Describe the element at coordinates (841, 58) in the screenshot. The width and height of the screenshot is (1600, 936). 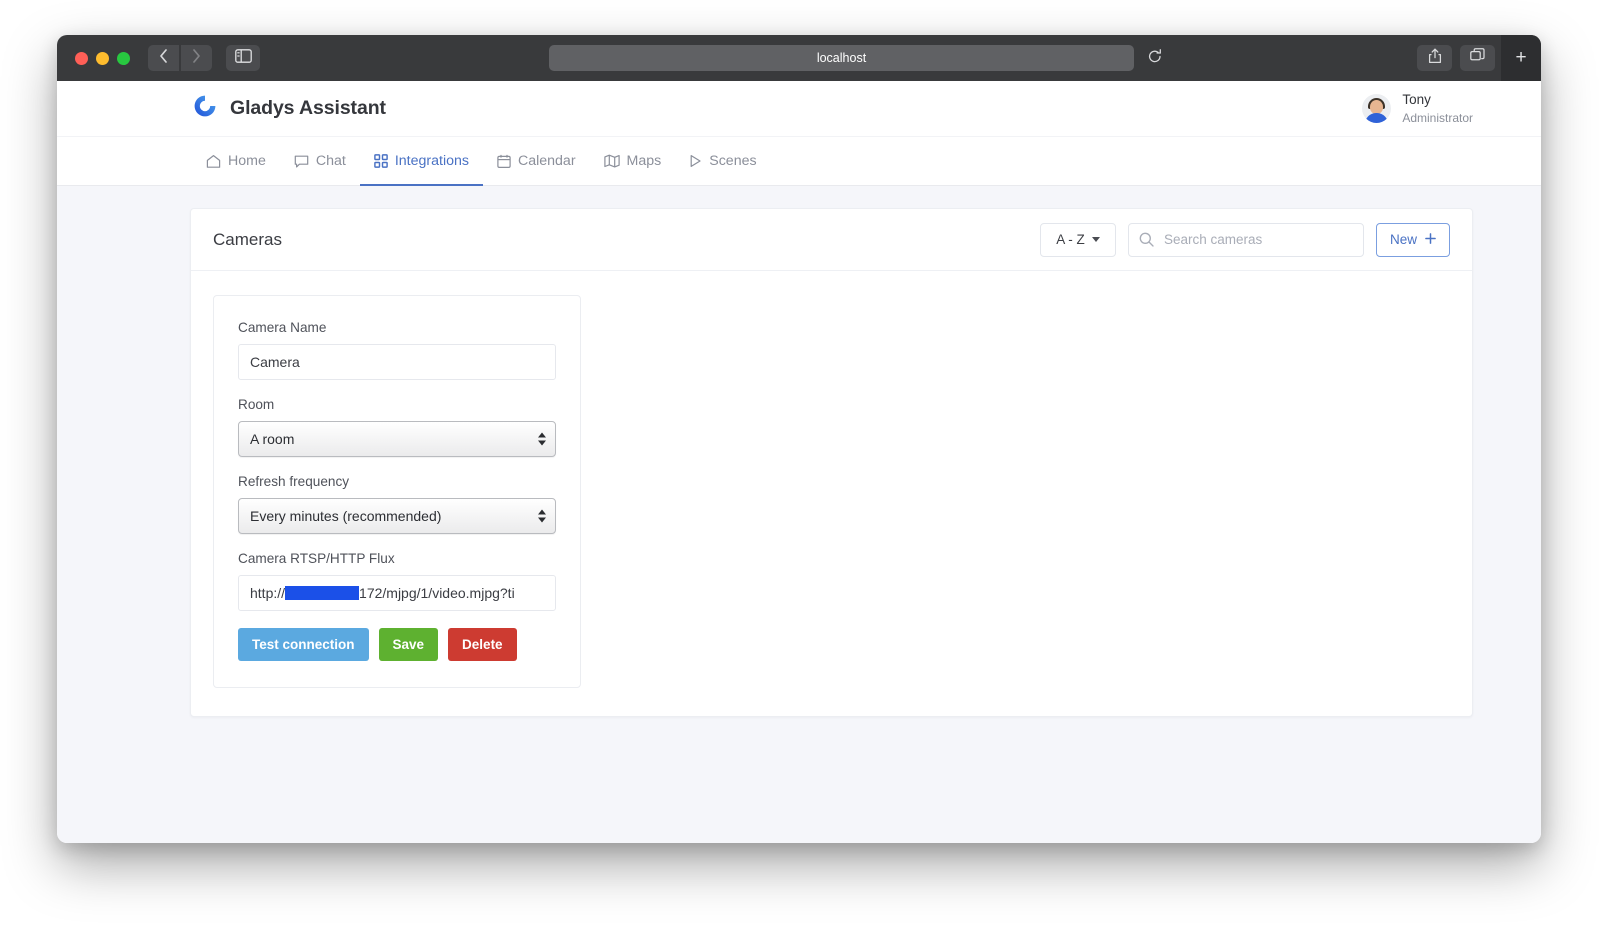
I see `address-bar-text: localhost` at that location.